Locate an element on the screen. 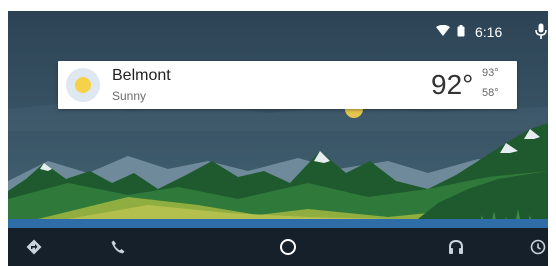  headphones-icon is located at coordinates (456, 246).